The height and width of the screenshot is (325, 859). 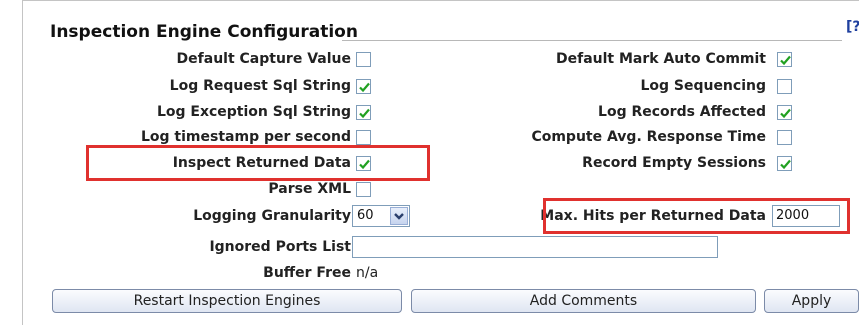 I want to click on panel-border-left, so click(x=22, y=162).